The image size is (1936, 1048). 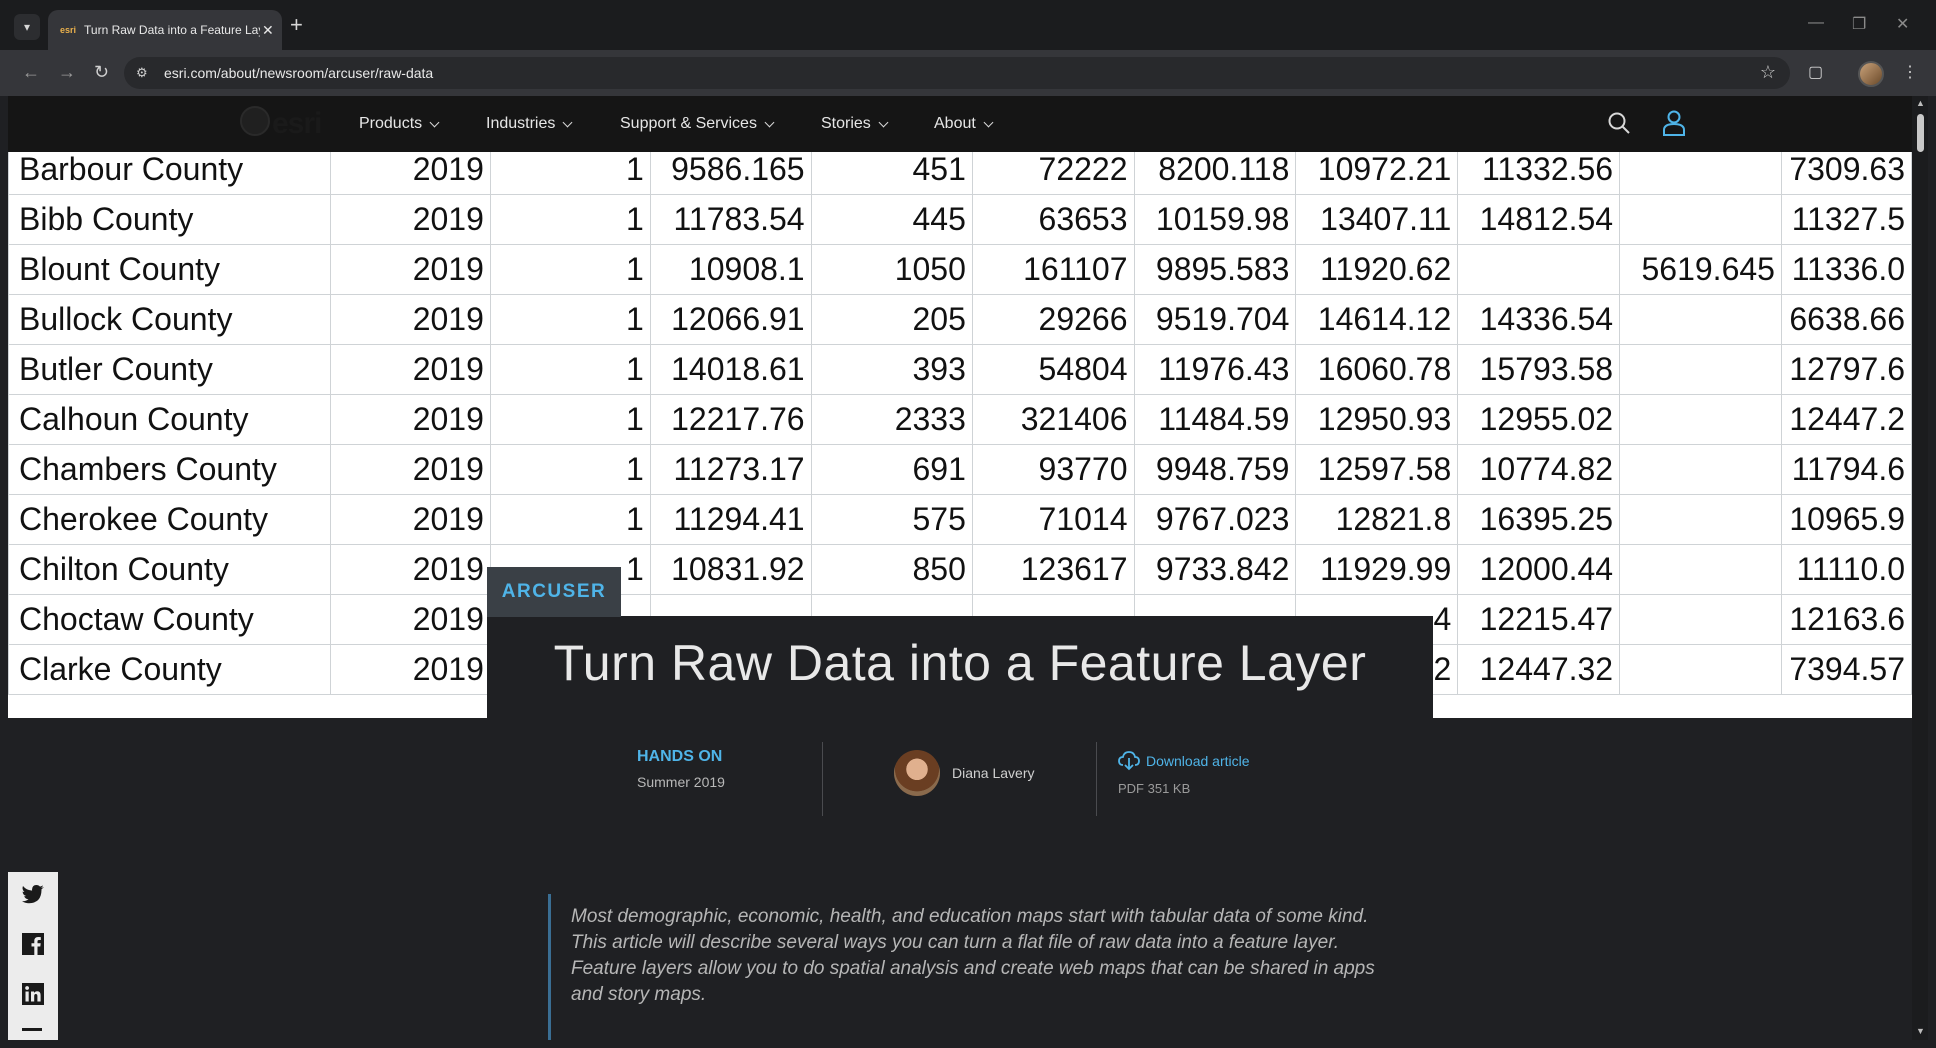 What do you see at coordinates (1053, 419) in the screenshot?
I see `table-cell: 321406` at bounding box center [1053, 419].